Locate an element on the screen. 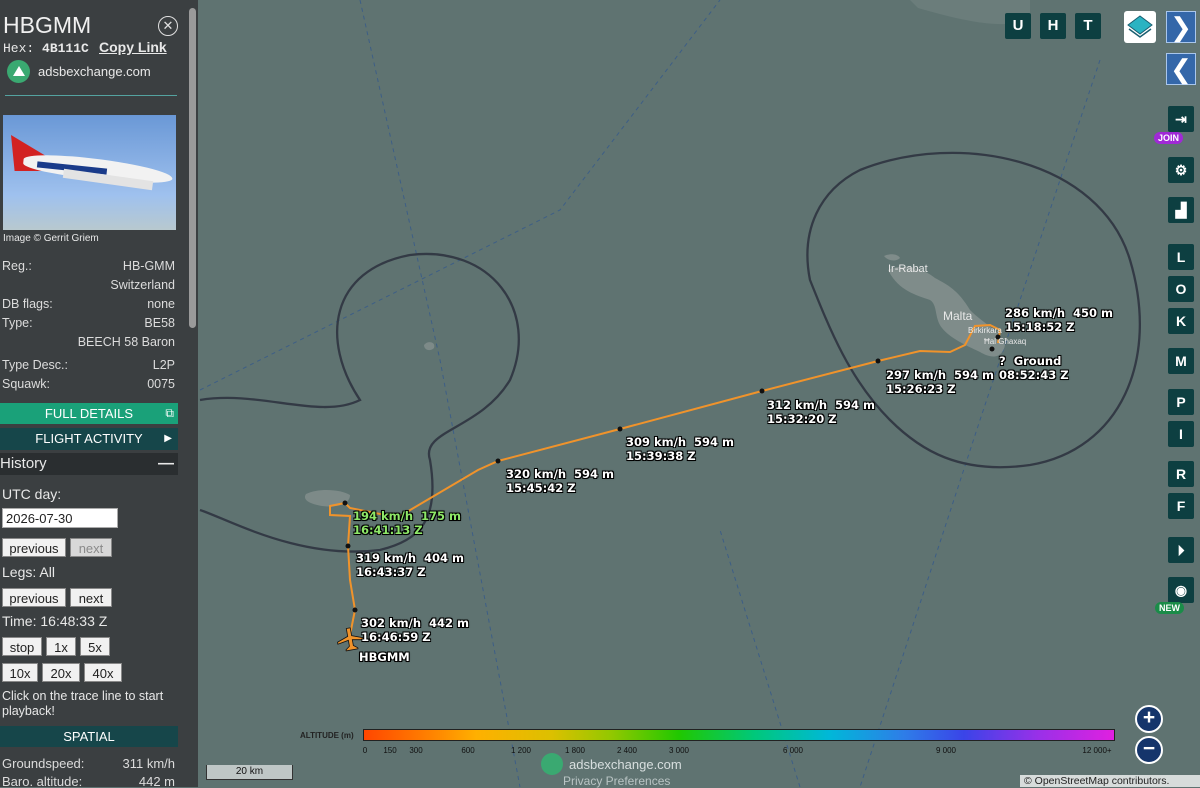  track-label: ? Ground 08:52:43 Z is located at coordinates (1034, 368).